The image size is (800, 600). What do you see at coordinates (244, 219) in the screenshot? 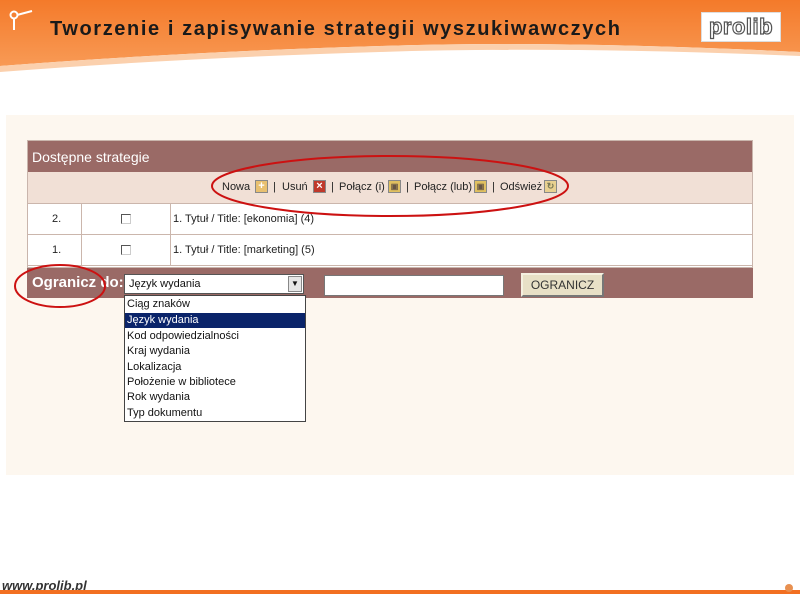
I see `strategy-description: 1. Tytuł / Title: [ekonomia] (4)` at bounding box center [244, 219].